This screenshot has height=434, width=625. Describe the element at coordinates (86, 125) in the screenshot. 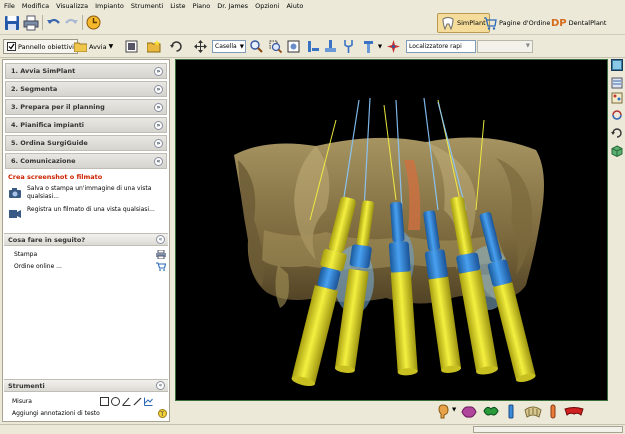

I see `step-4-header: 4. Pianifica impianti »` at that location.